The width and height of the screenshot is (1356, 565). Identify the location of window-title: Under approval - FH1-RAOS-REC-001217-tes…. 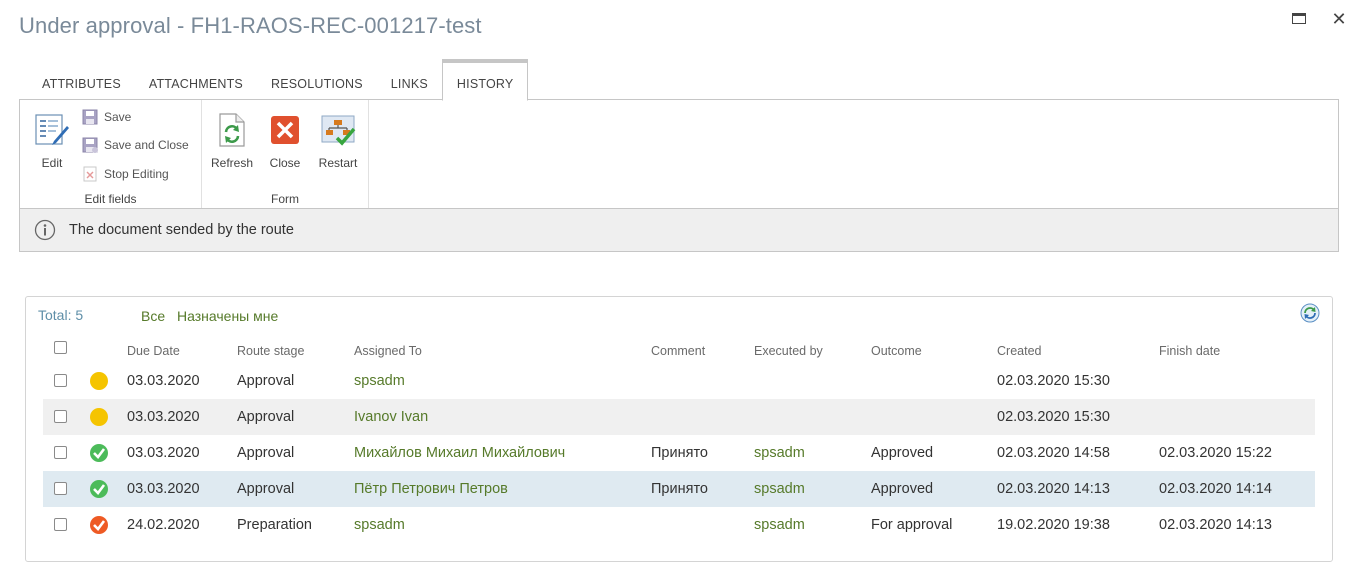
(250, 25).